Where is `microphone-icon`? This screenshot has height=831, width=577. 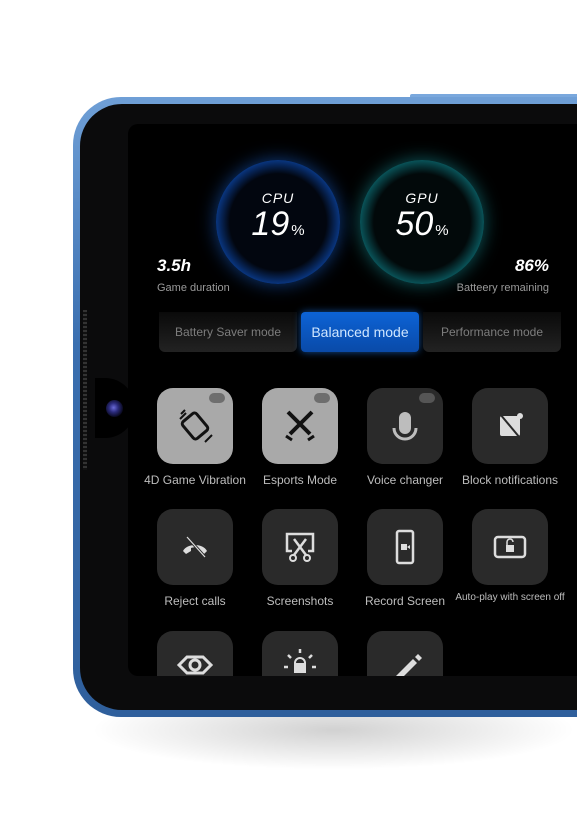 microphone-icon is located at coordinates (405, 426).